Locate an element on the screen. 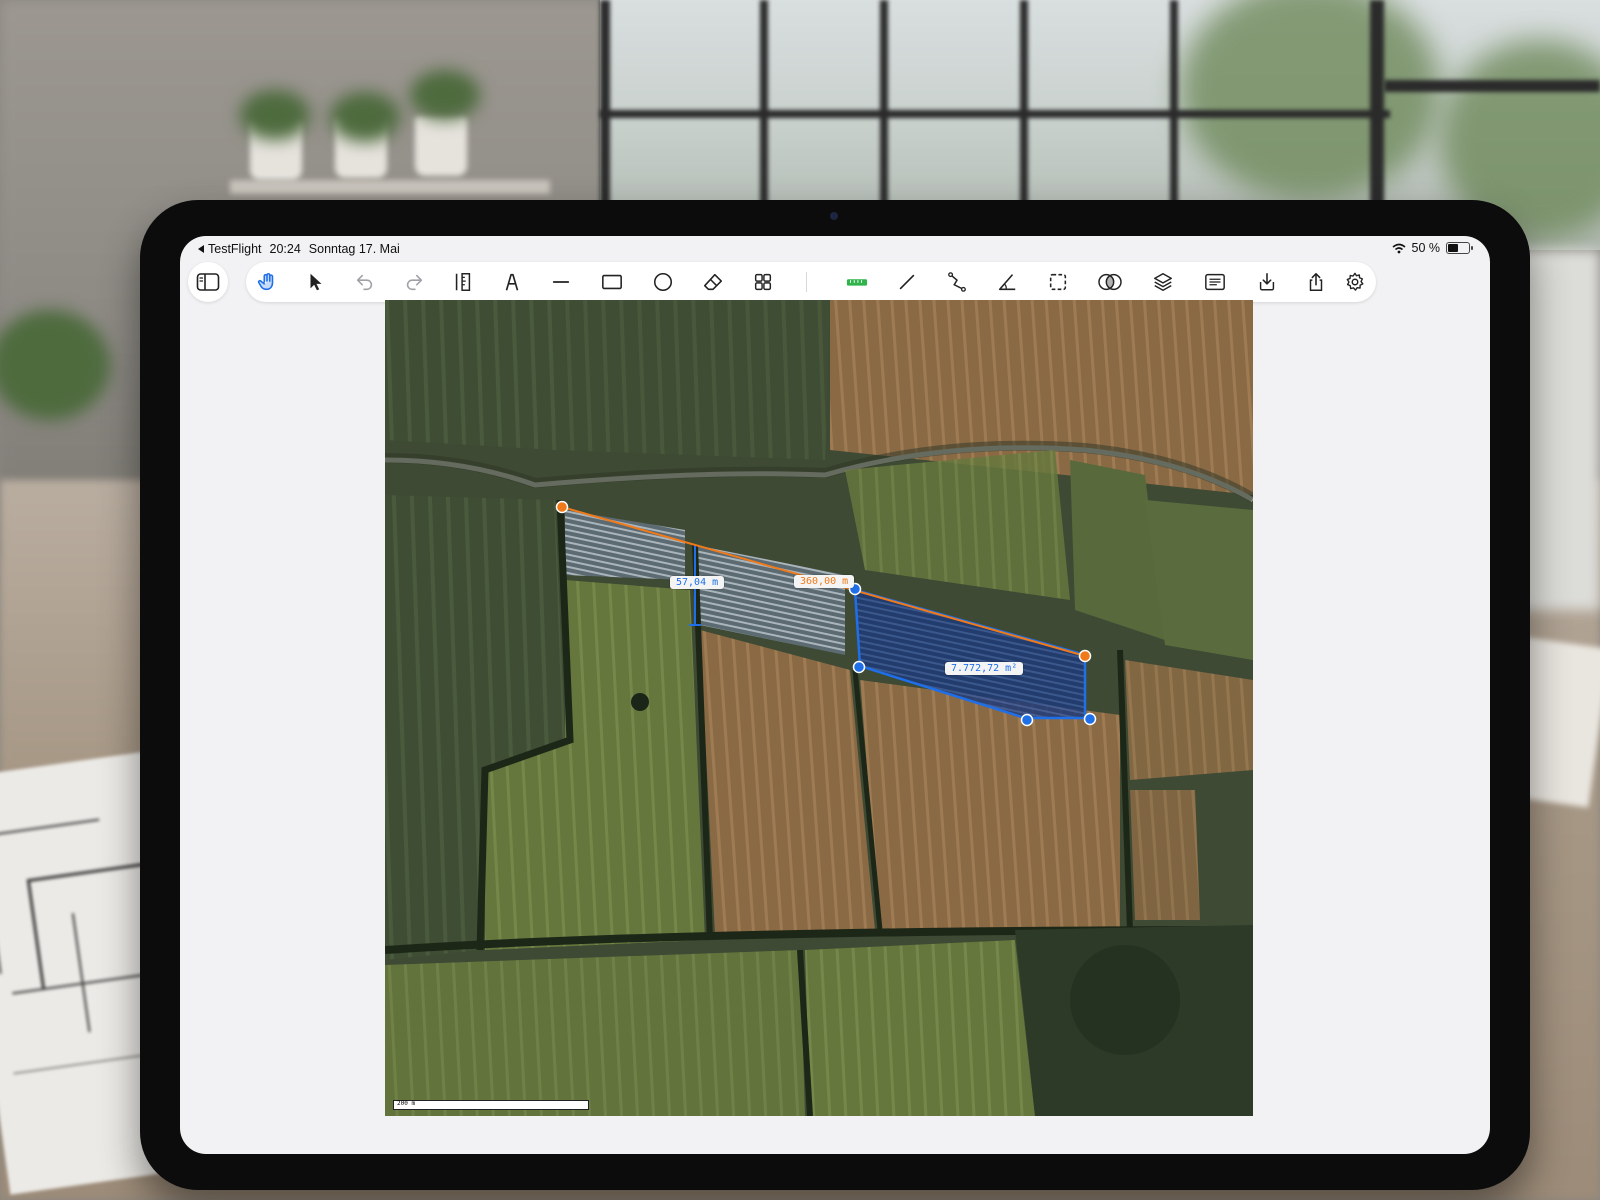 The image size is (1600, 1200). tool-measure-line is located at coordinates (907, 282).